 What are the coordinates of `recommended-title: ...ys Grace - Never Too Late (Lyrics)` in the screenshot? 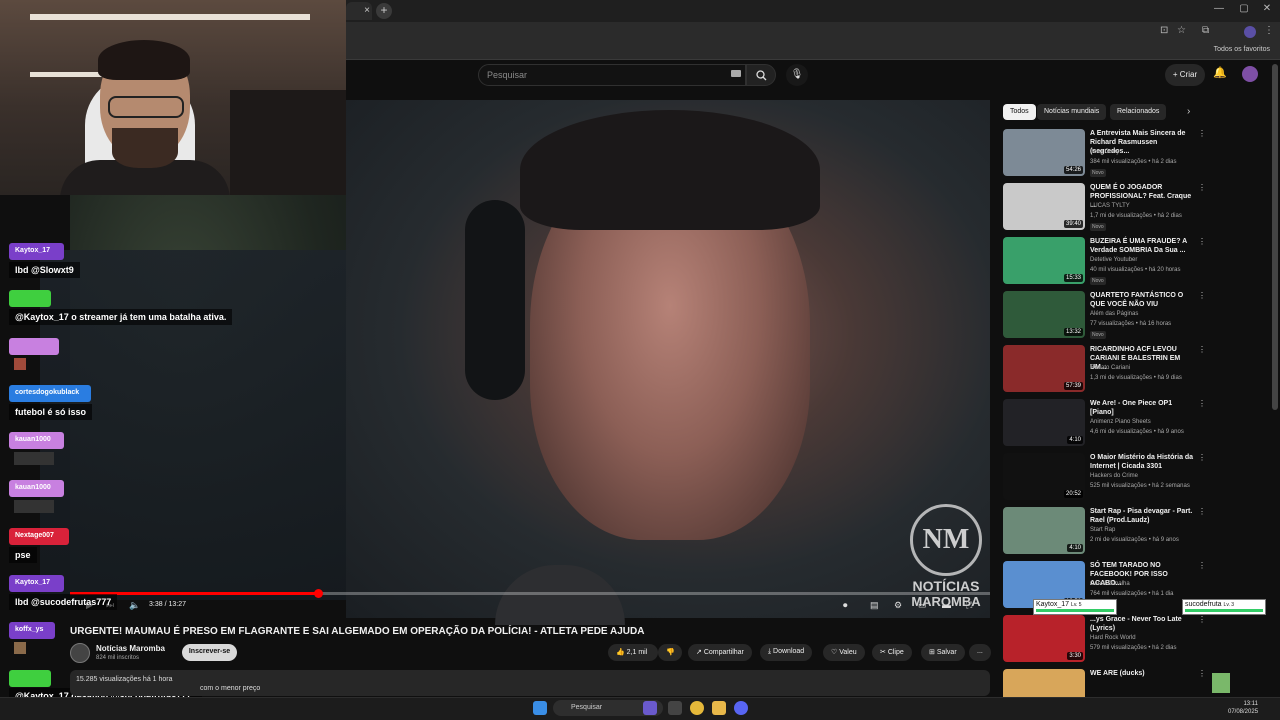 It's located at (1142, 624).